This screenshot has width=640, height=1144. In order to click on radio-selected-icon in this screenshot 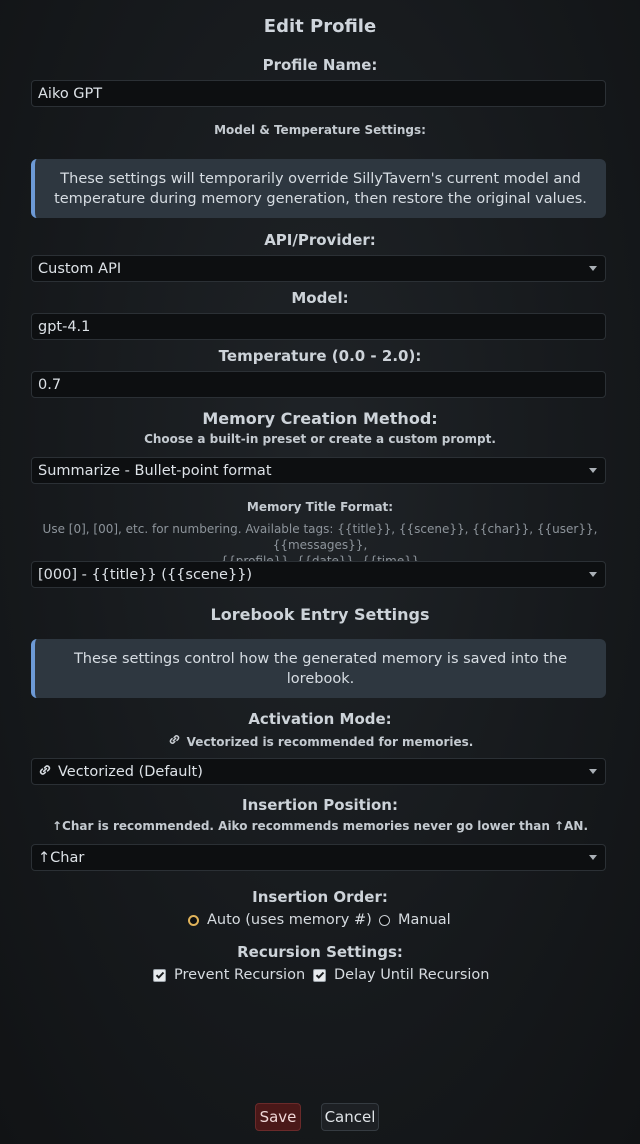, I will do `click(193, 920)`.